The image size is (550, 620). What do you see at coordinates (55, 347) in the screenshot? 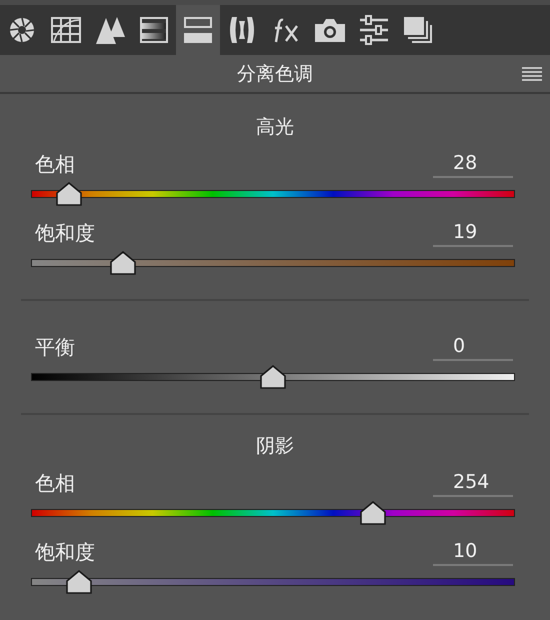
I see `slider-label: 平衡` at bounding box center [55, 347].